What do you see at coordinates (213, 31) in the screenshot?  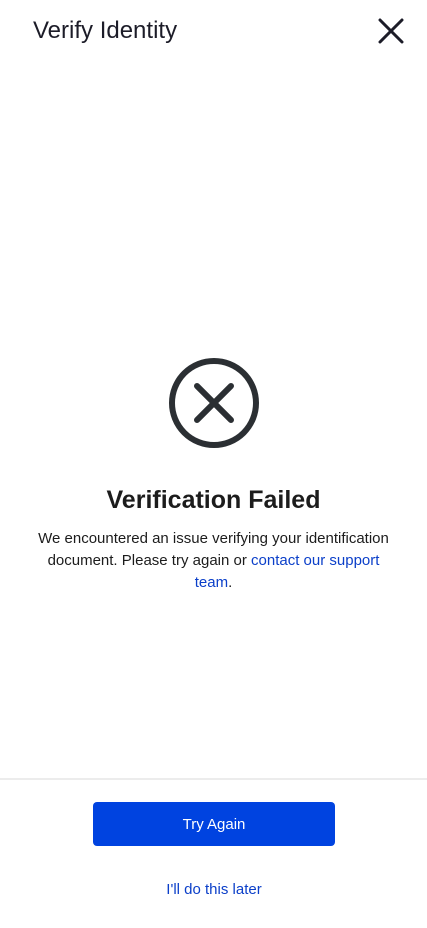 I see `header-bar: Verify Identity` at bounding box center [213, 31].